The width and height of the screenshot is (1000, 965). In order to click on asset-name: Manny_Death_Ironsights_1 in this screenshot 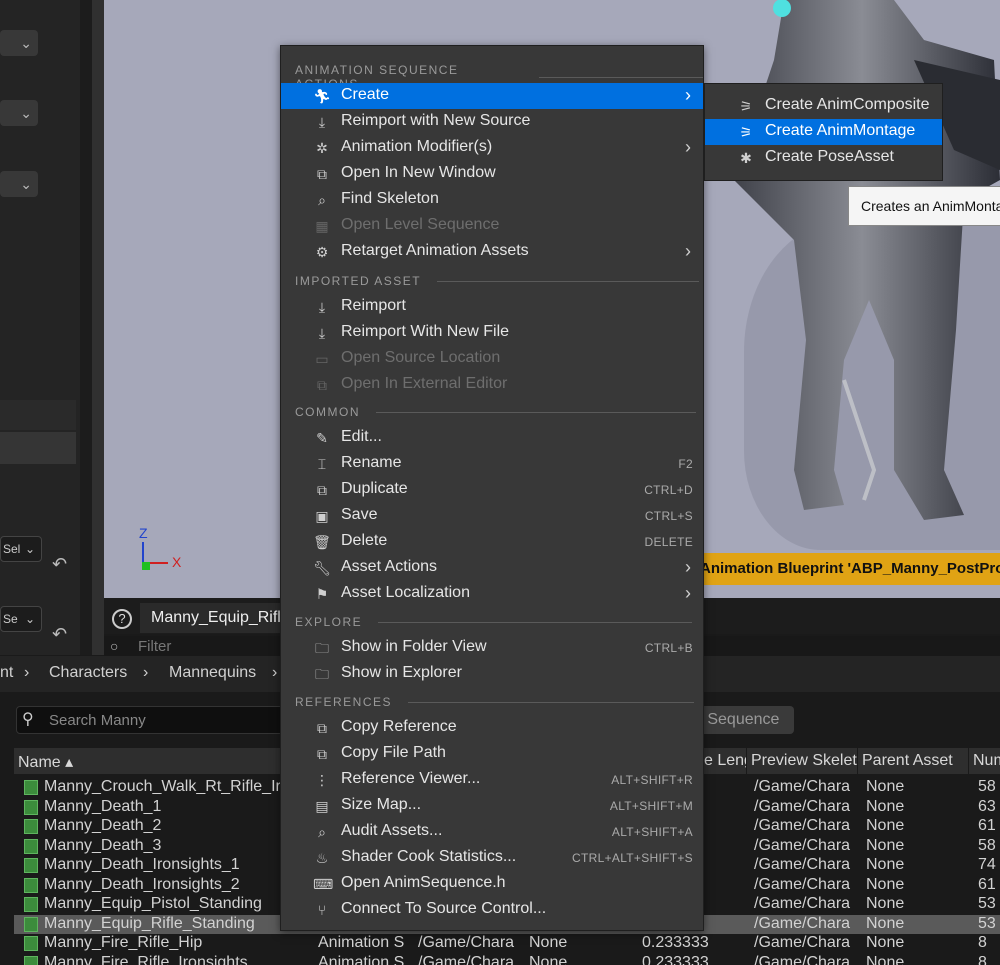, I will do `click(142, 864)`.